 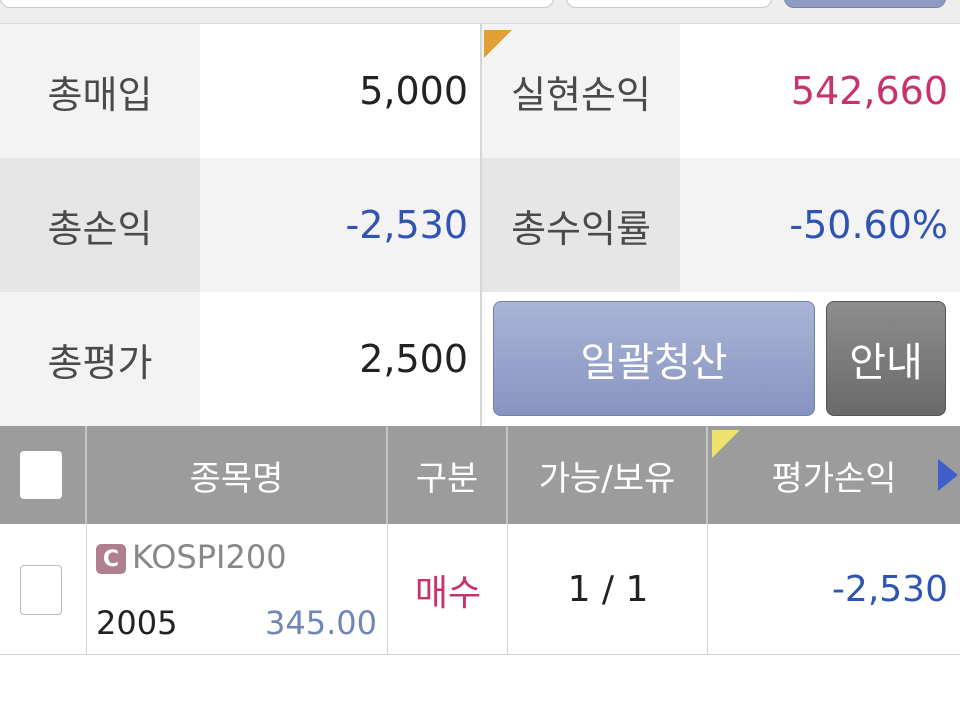 I want to click on column-divider, so click(x=481, y=225).